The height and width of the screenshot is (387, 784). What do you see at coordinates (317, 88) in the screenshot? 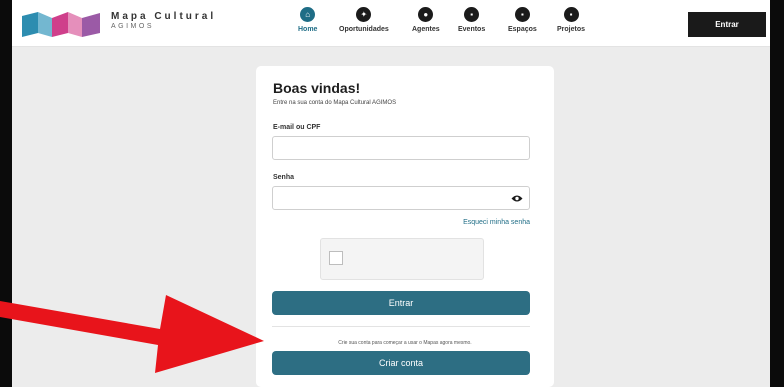
I see `page-title: Boas vindas!` at bounding box center [317, 88].